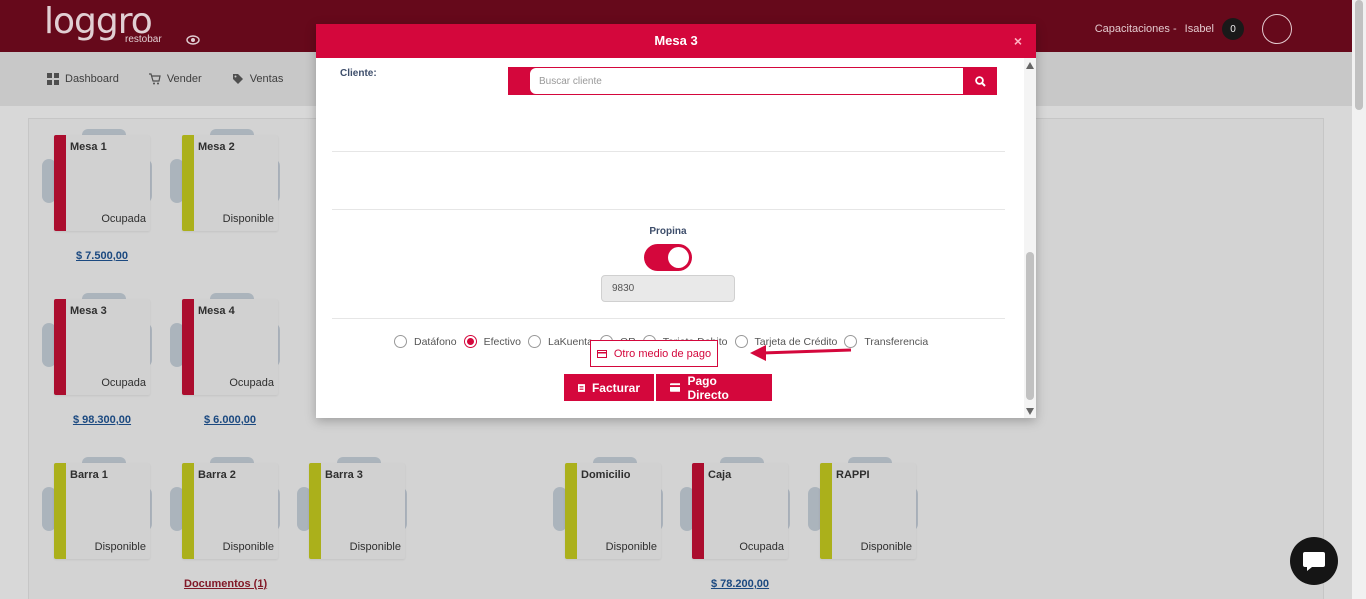 Image resolution: width=1366 pixels, height=599 pixels. I want to click on scroll-up-icon, so click(1030, 65).